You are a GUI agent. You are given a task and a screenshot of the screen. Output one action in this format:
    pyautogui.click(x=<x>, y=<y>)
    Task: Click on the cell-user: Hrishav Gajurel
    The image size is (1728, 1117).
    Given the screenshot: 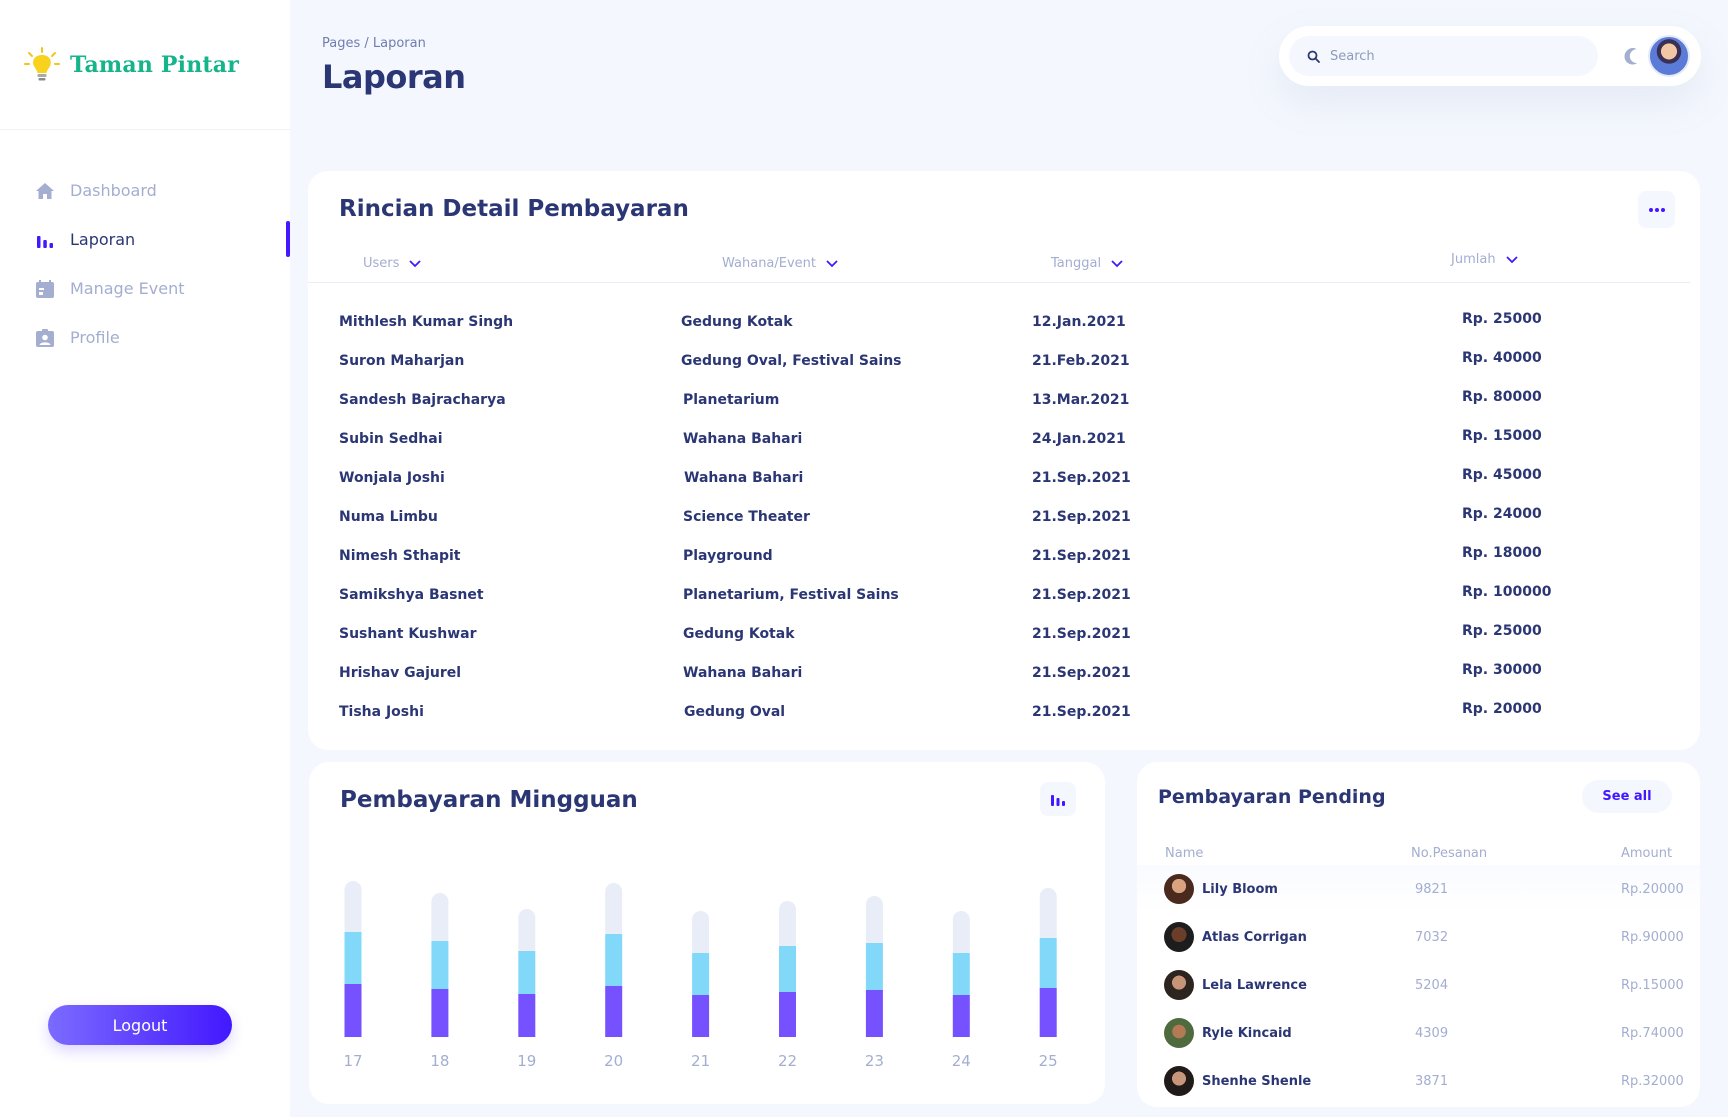 What is the action you would take?
    pyautogui.click(x=400, y=673)
    